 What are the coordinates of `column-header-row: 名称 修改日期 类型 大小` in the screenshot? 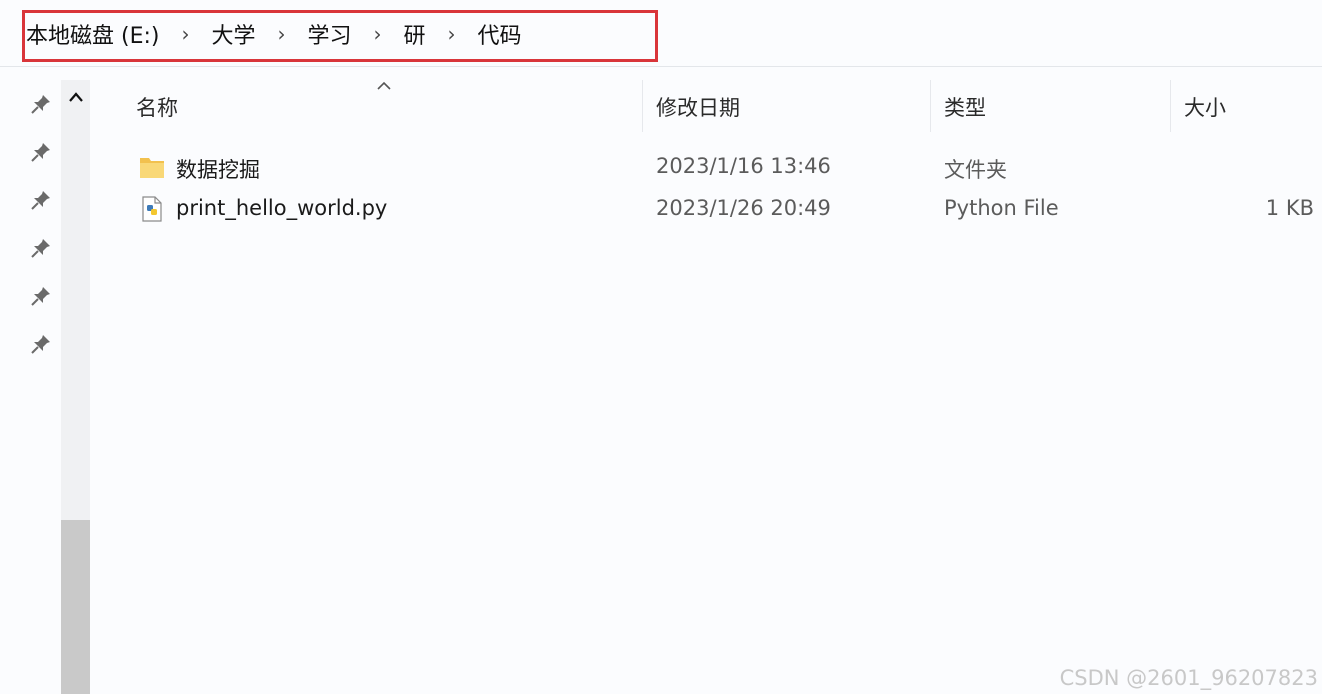 It's located at (706, 107).